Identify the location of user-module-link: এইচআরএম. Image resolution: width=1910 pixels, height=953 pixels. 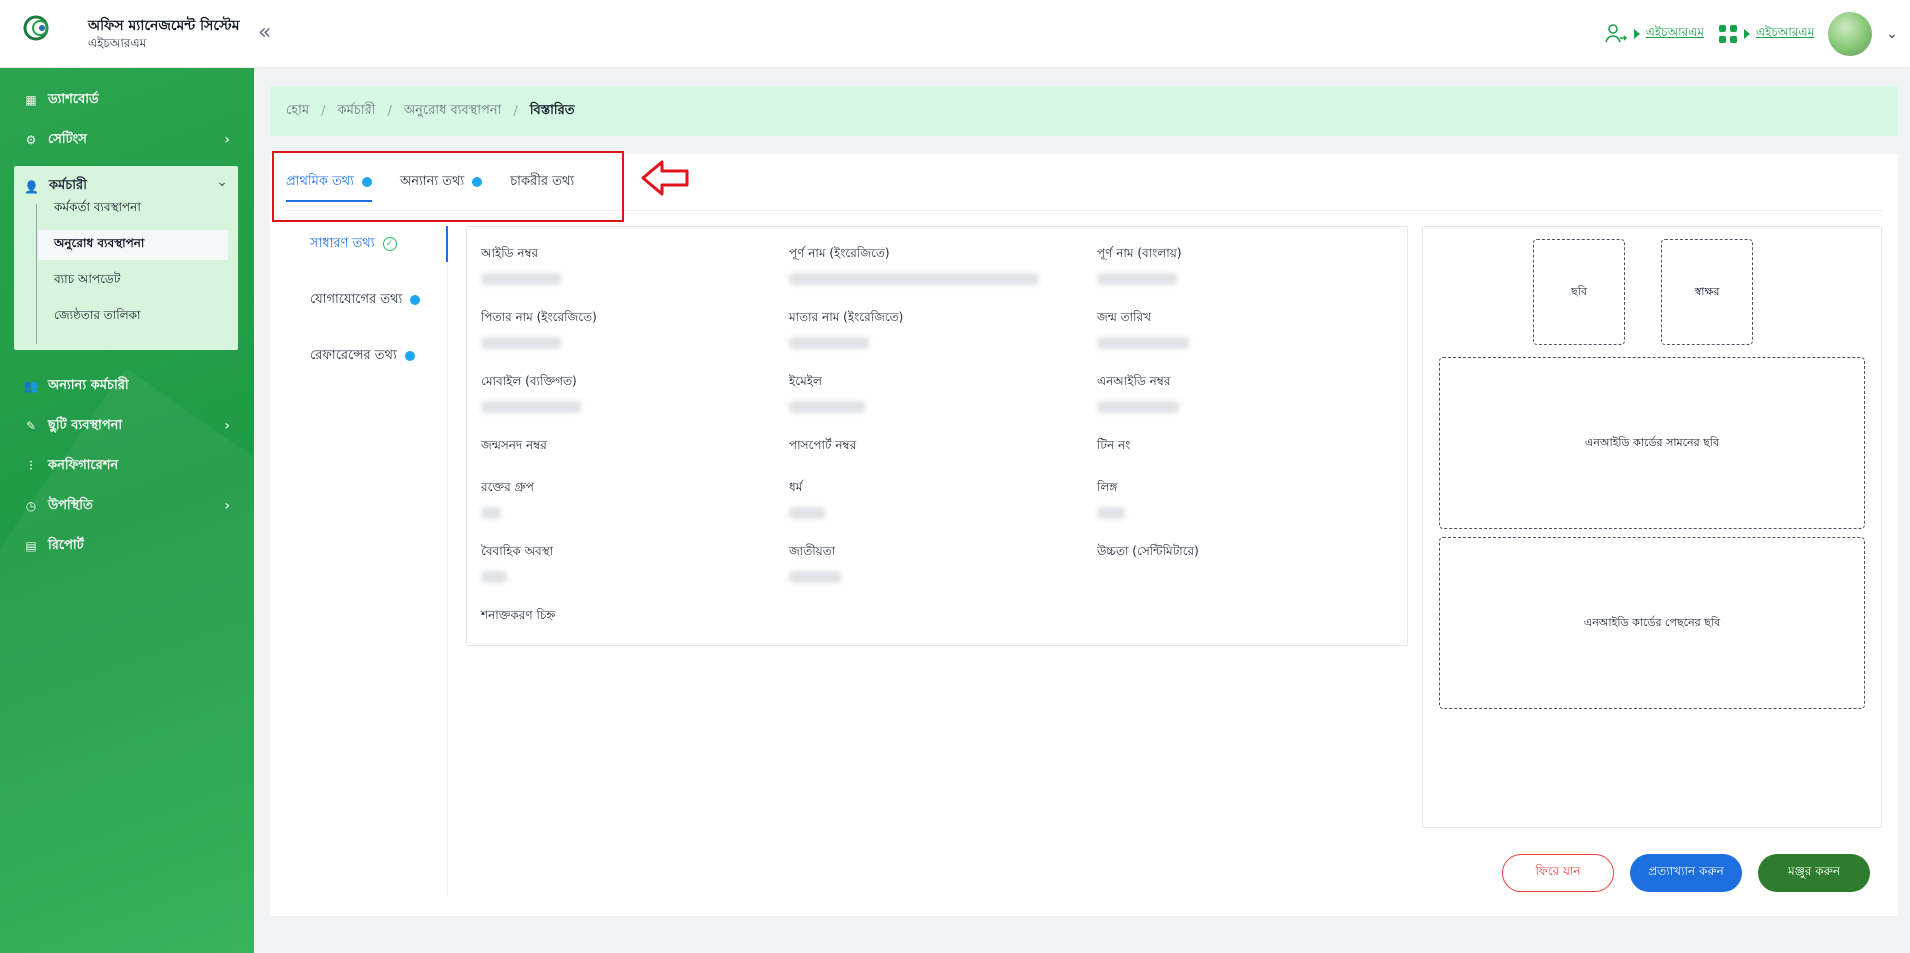
(1675, 34).